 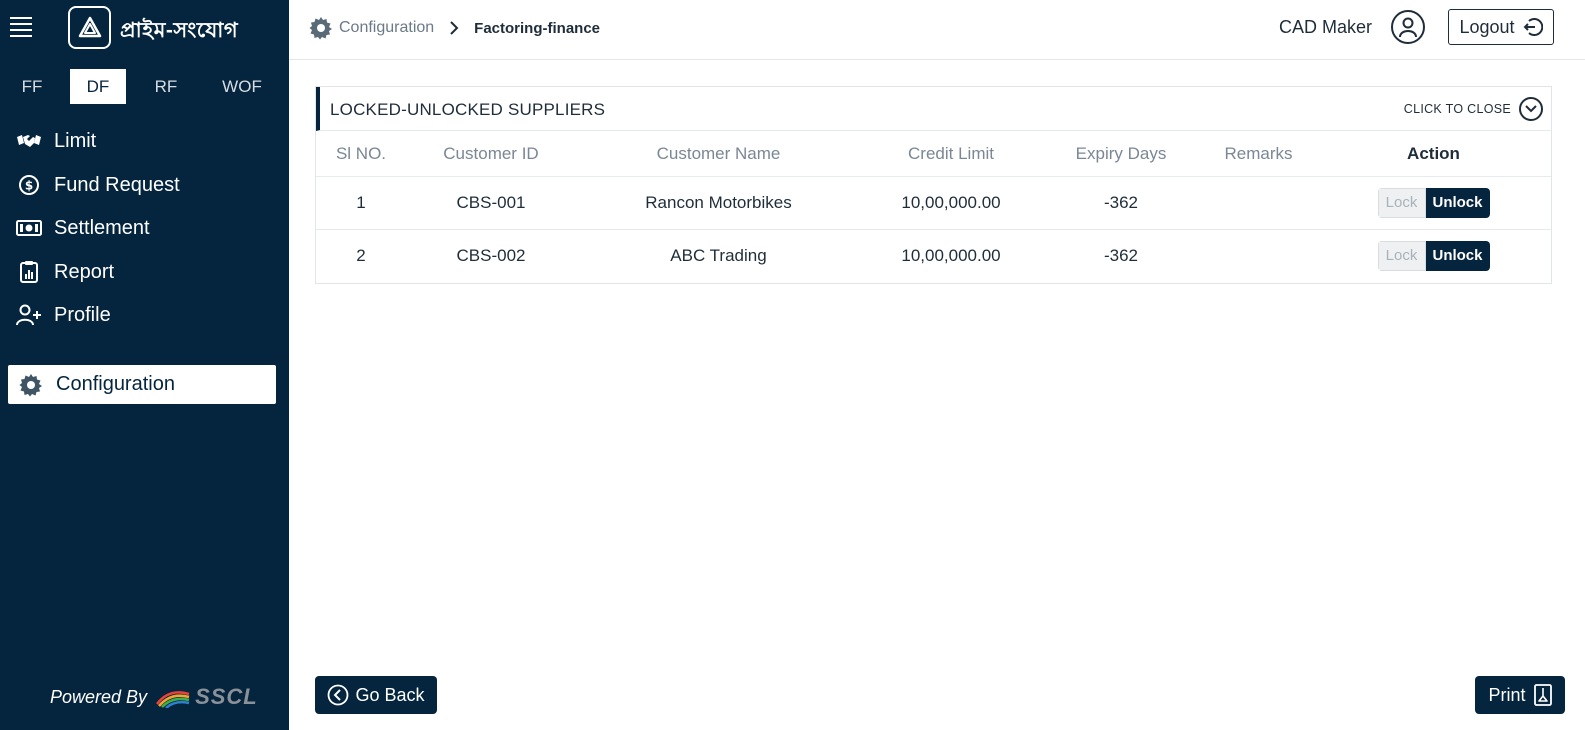 I want to click on sidebar-item-label: Fund Request, so click(x=117, y=184).